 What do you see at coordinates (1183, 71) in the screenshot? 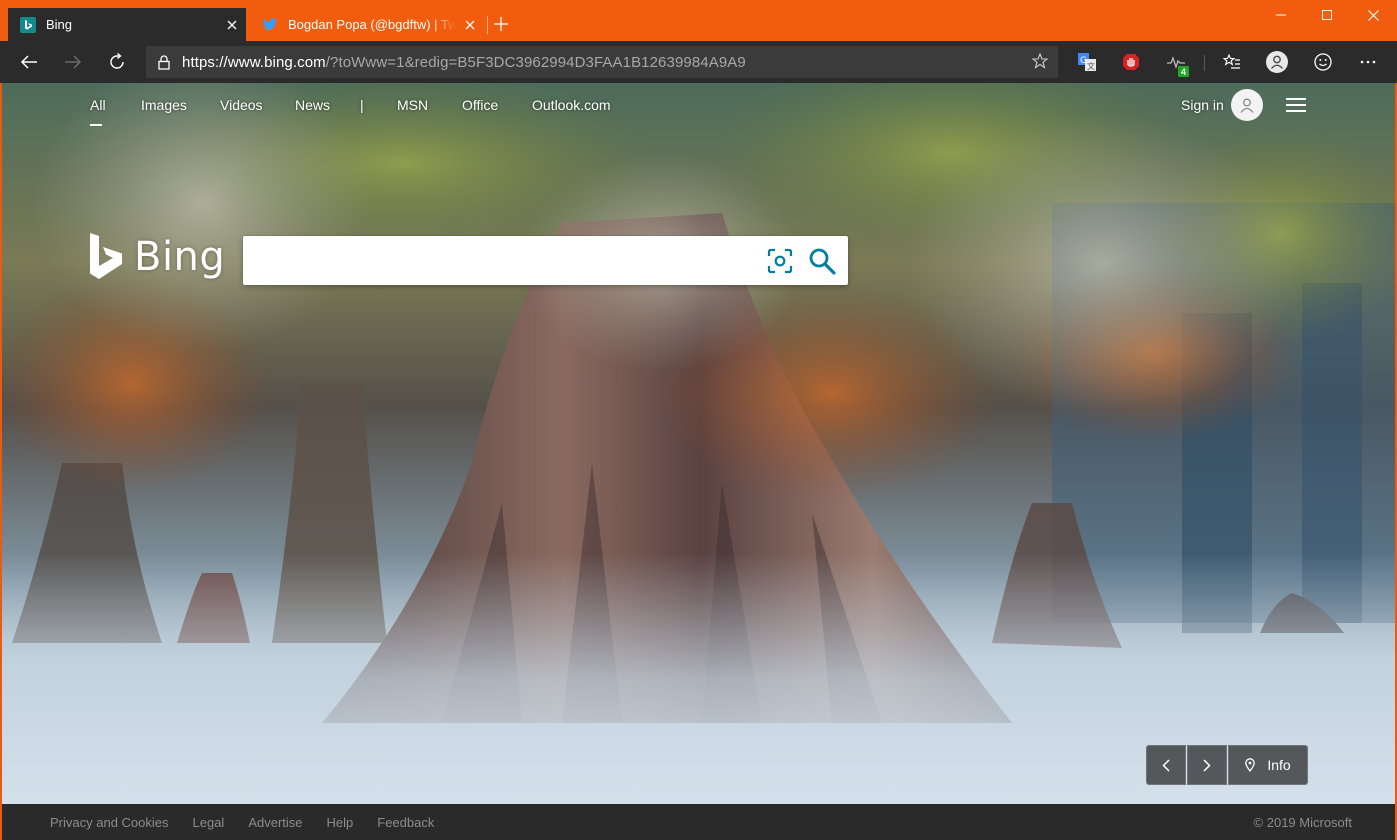
I see `extension-badge: 4` at bounding box center [1183, 71].